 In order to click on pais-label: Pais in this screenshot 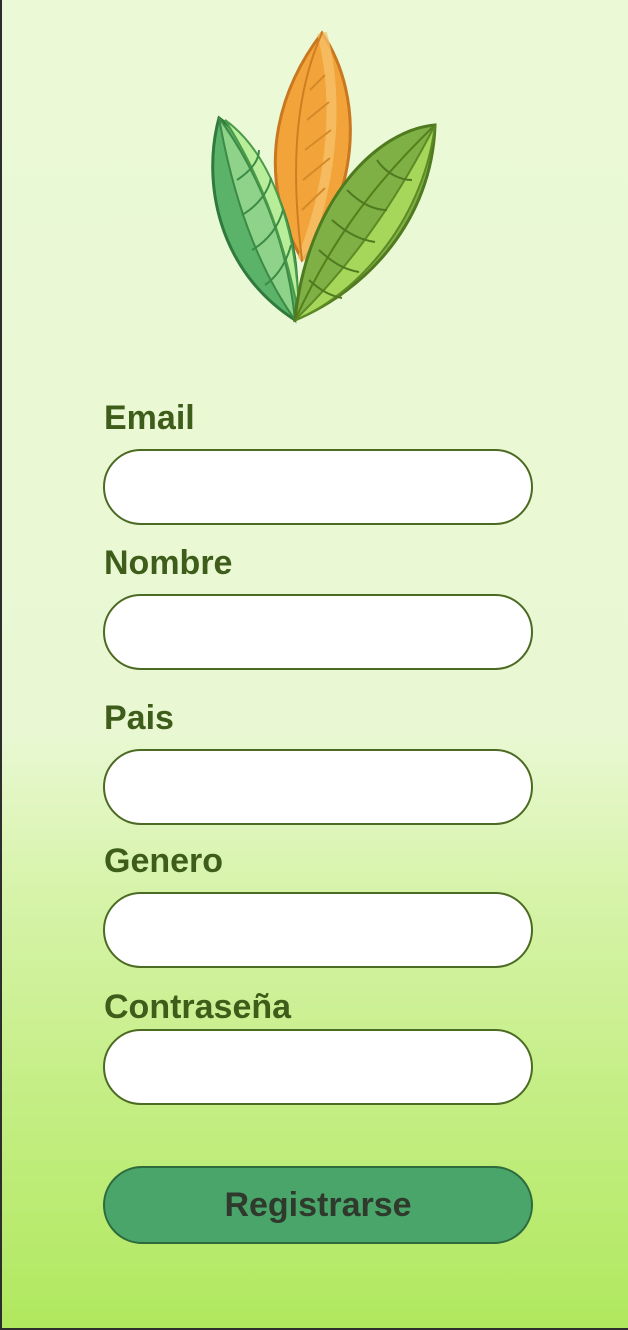, I will do `click(139, 718)`.